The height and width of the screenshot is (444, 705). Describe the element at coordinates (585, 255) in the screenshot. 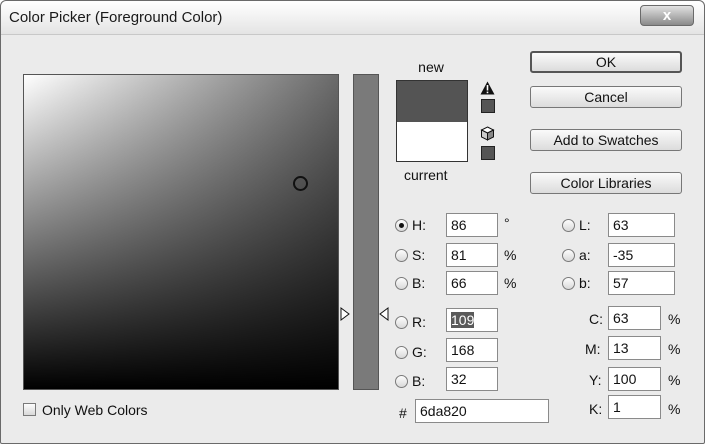

I see `lab-a-label: a:` at that location.